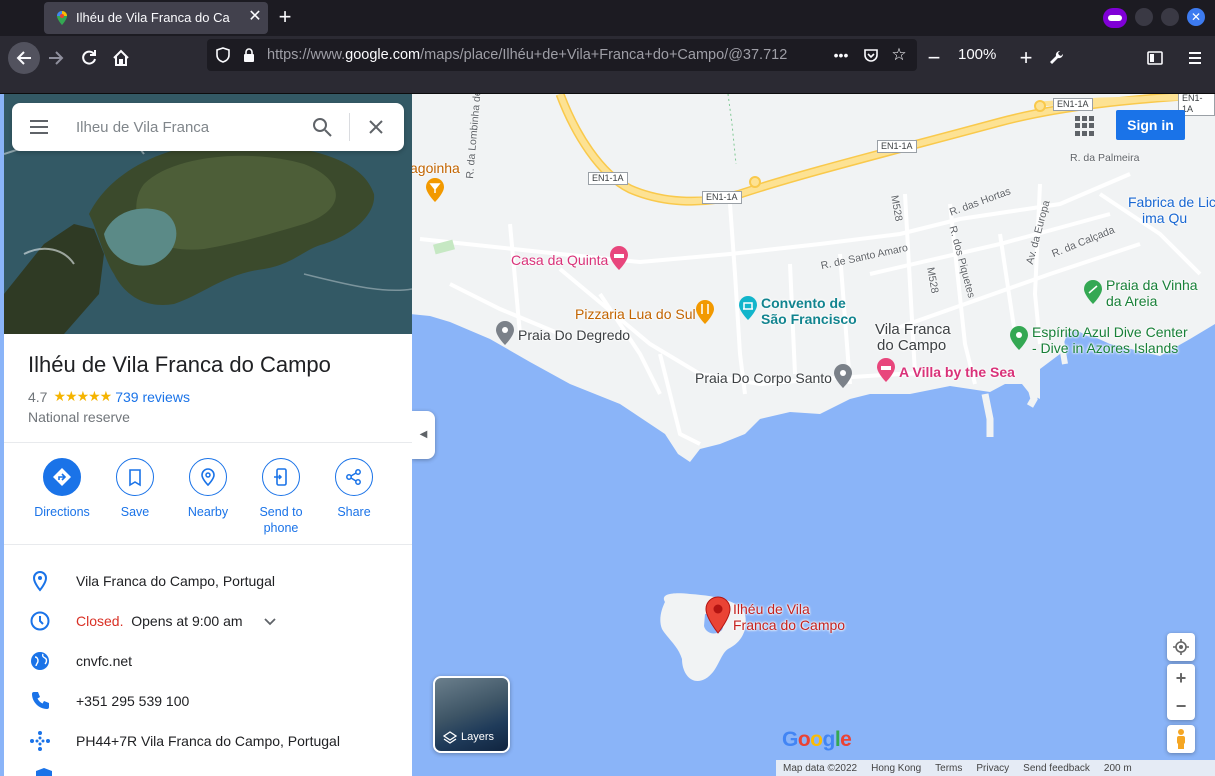  I want to click on poi-label: ima Qu, so click(1164, 218).